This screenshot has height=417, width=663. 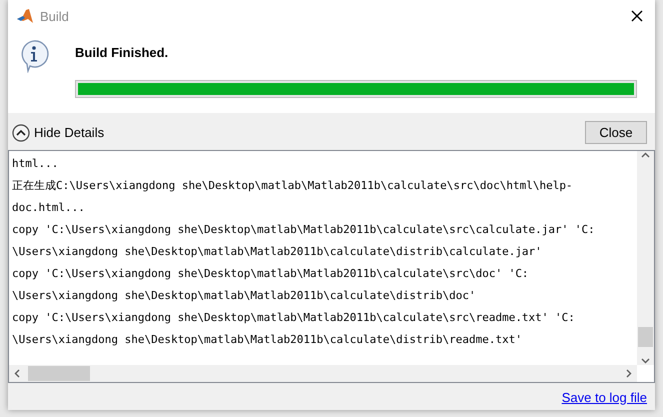 What do you see at coordinates (293, 186) in the screenshot?
I see `log-line: 正在生成C:\Users\xiangdong she\Desktop\matlab\Matlab2011b\calculate\src\doc\html\help-` at bounding box center [293, 186].